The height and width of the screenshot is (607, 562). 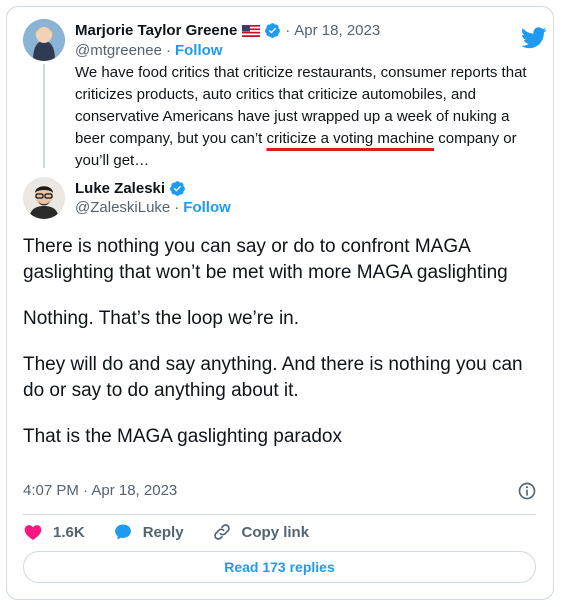 I want to click on read-replies-button: Read 173 replies, so click(x=279, y=567).